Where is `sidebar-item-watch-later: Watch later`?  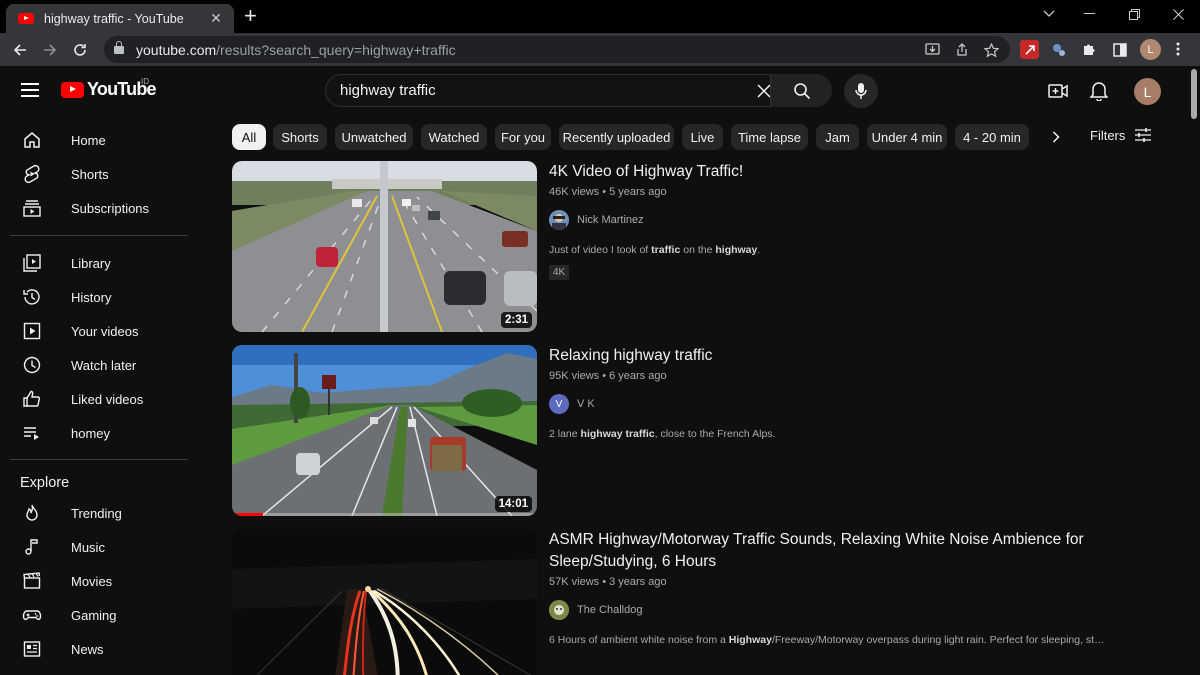 sidebar-item-watch-later: Watch later is located at coordinates (100, 365).